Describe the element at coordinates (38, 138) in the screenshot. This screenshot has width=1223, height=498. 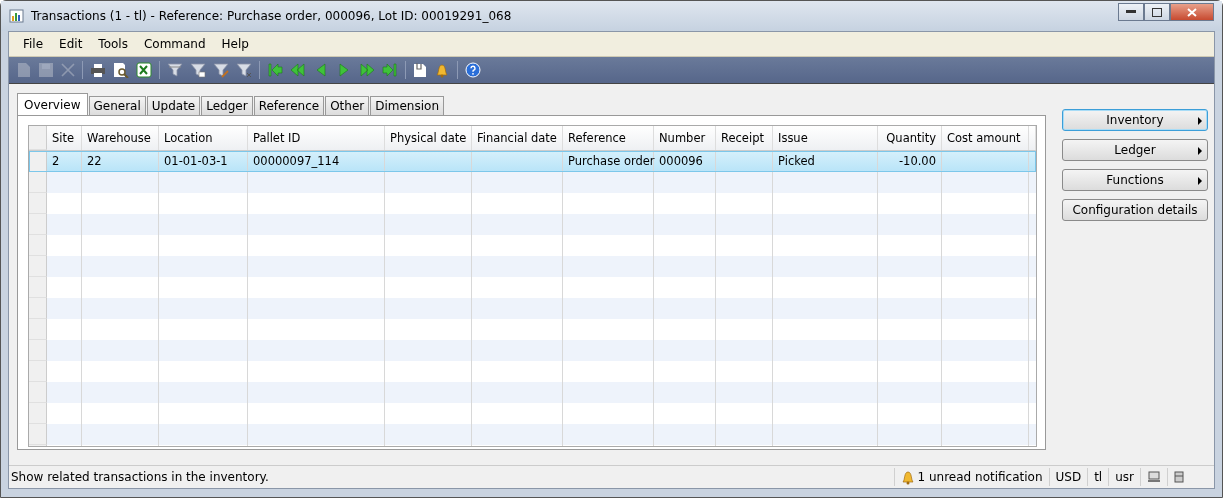
I see `grid-corner` at that location.